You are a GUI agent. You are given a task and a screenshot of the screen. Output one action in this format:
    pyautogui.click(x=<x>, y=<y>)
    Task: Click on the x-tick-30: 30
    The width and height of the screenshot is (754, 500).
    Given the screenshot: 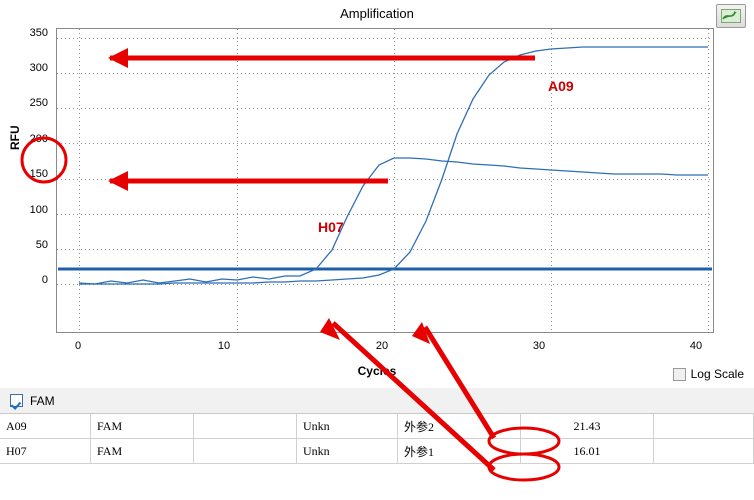 What is the action you would take?
    pyautogui.click(x=539, y=346)
    